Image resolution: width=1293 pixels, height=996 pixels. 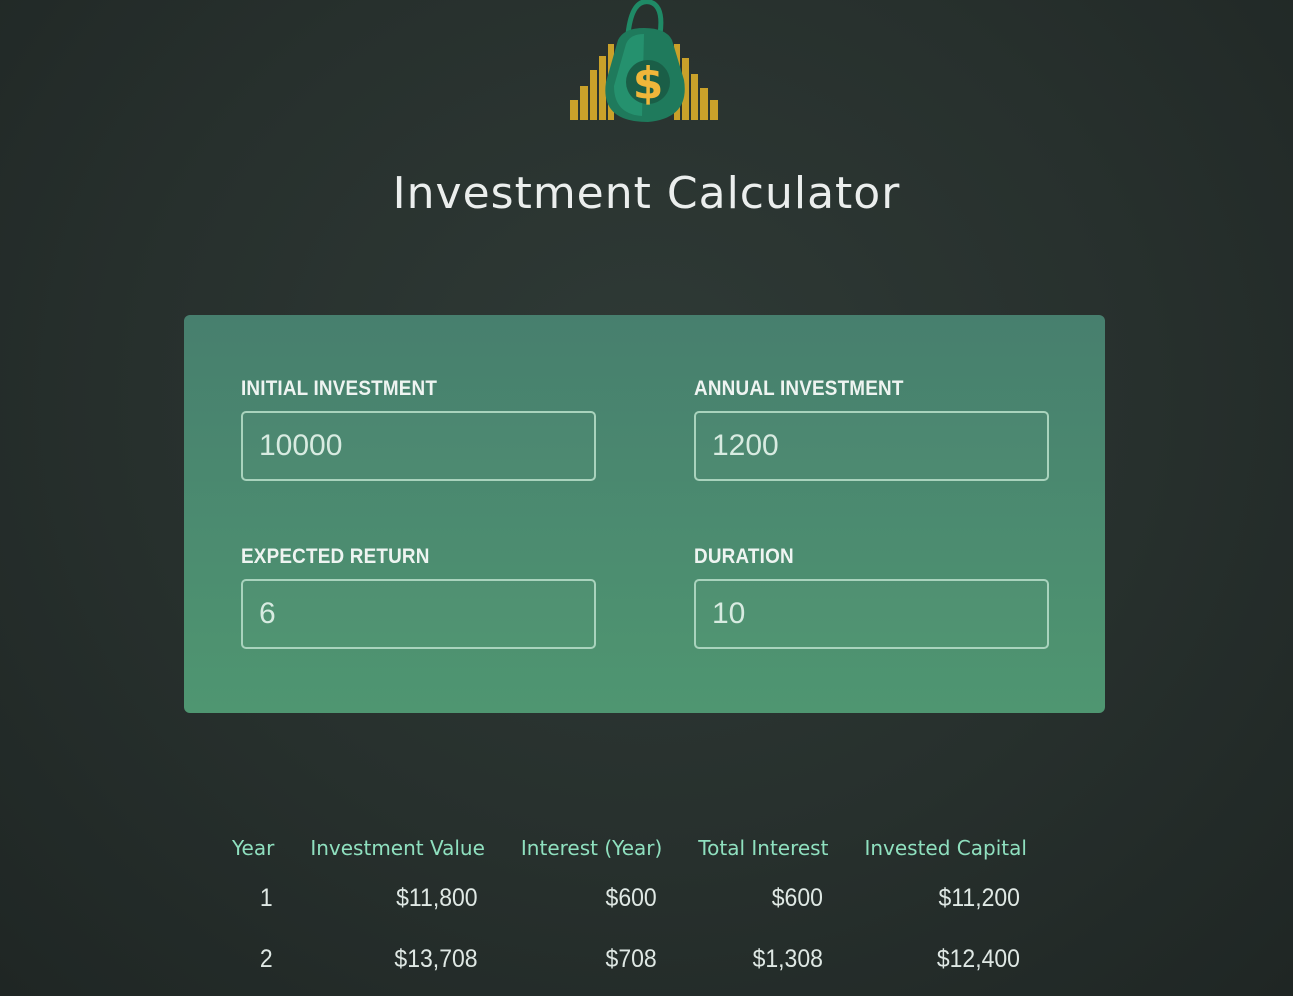 I want to click on money-bag-icon: $, so click(x=644, y=62).